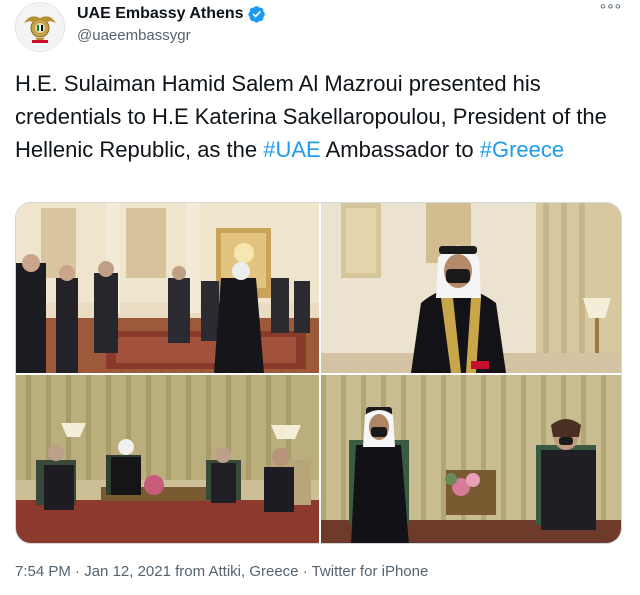 This screenshot has height=595, width=640. I want to click on account-name-row: UAE Embassy Athens, so click(171, 14).